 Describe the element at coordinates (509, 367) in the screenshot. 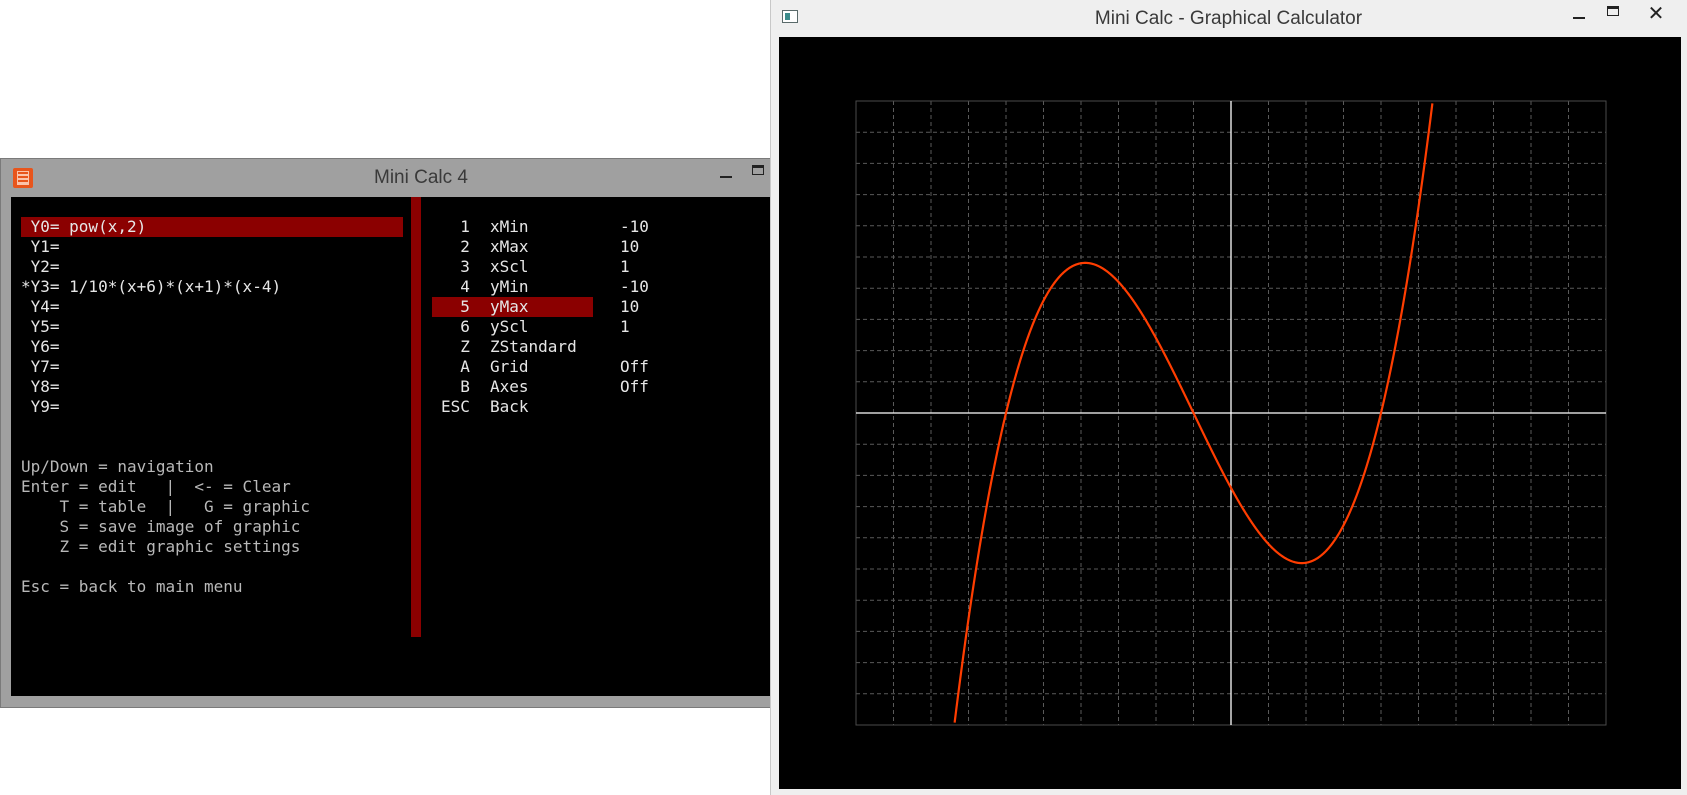

I see `setting-name-grid: Grid` at that location.